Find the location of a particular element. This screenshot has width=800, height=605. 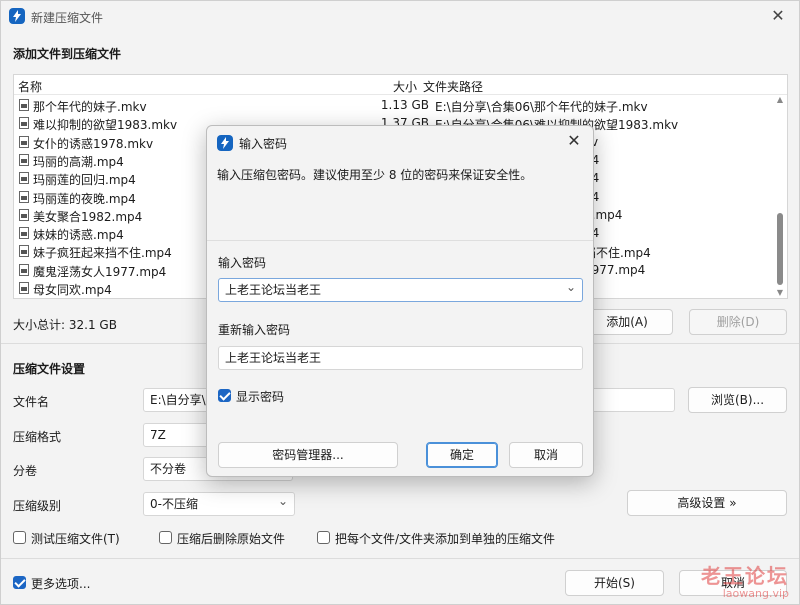

watermark: 老王论坛 laowang.vip is located at coordinates (745, 580).